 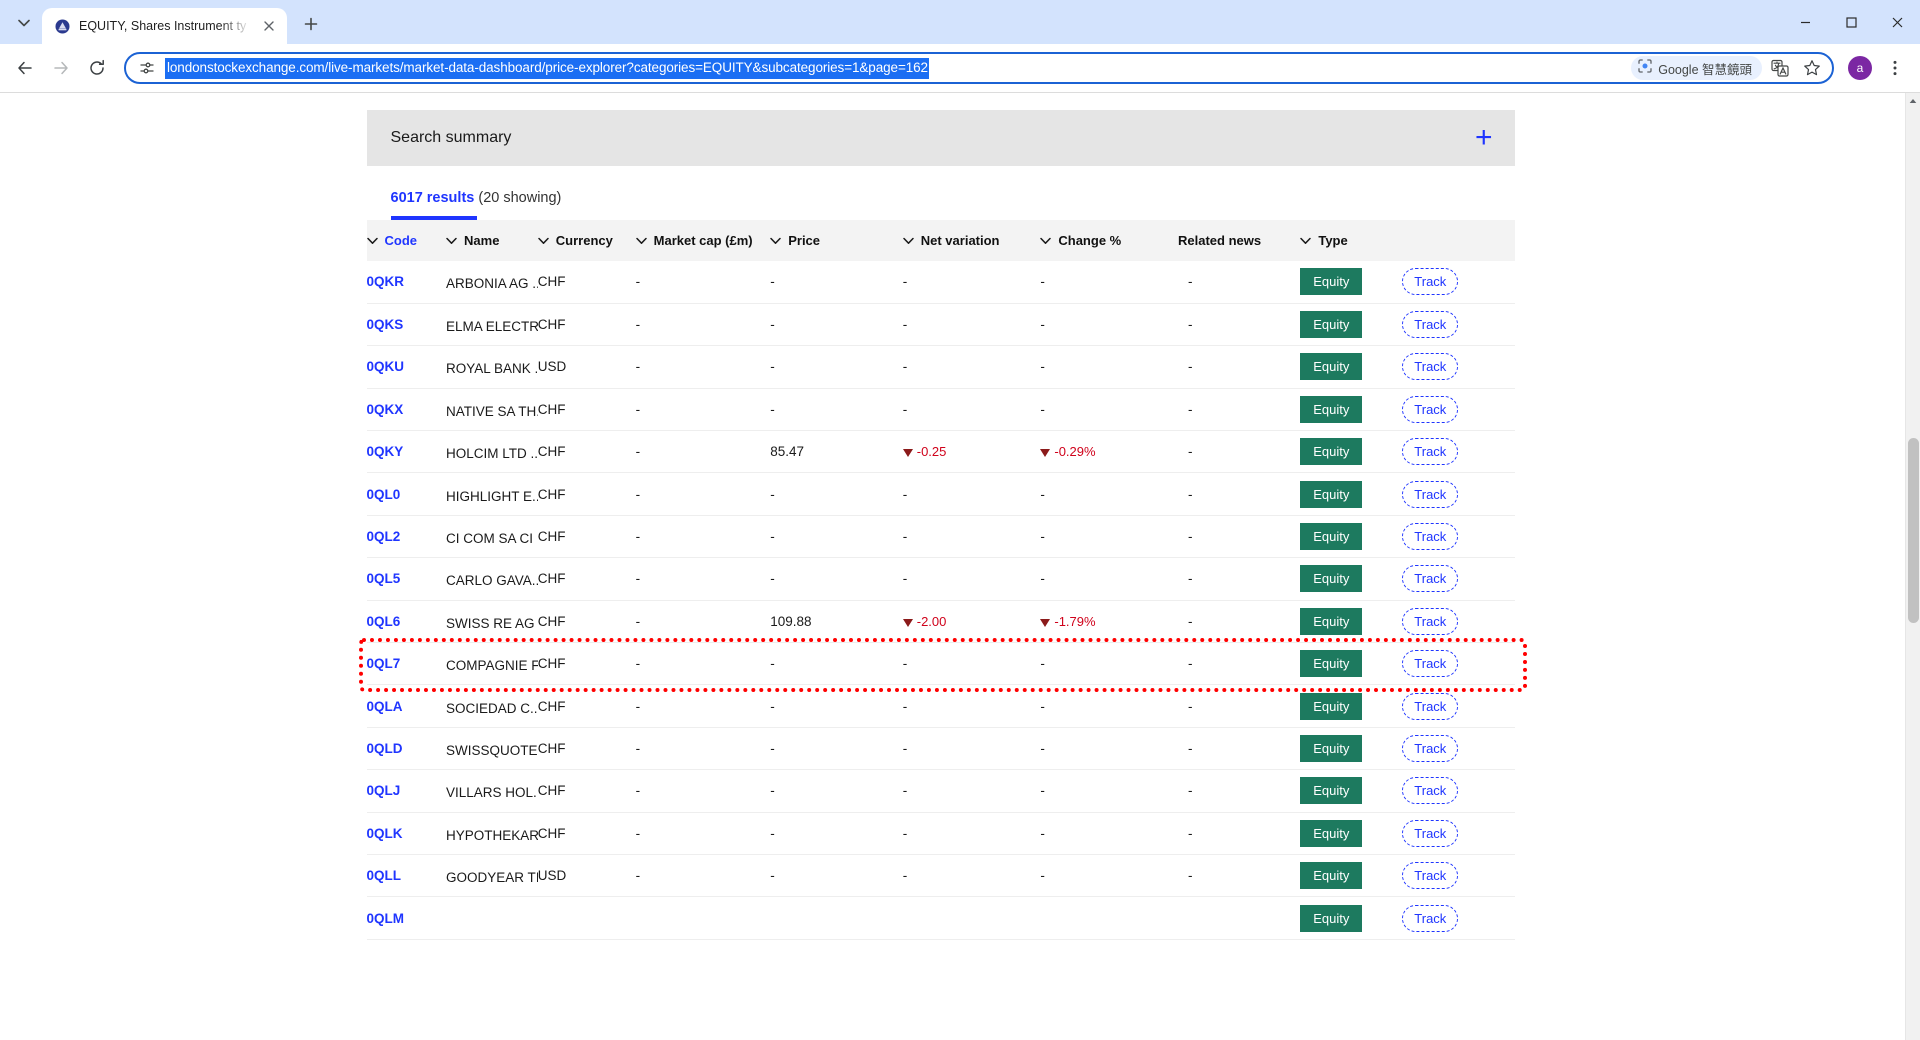 I want to click on instrument-code-link: 0QLD, so click(x=385, y=748).